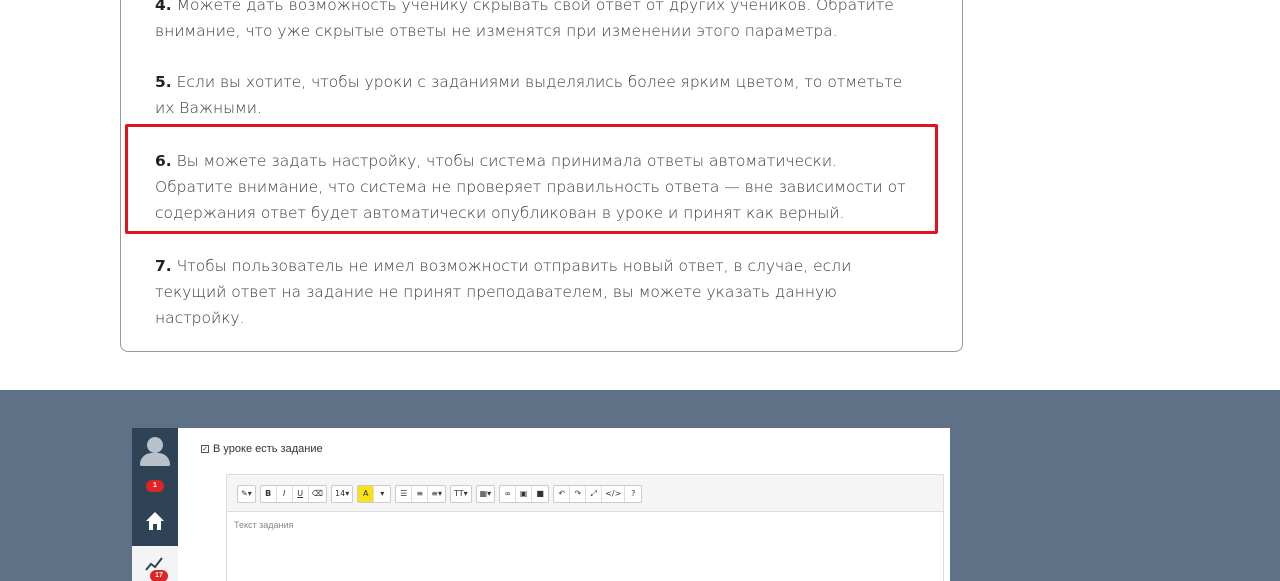 The image size is (1280, 581). I want to click on instruction-number: 7., so click(163, 266).